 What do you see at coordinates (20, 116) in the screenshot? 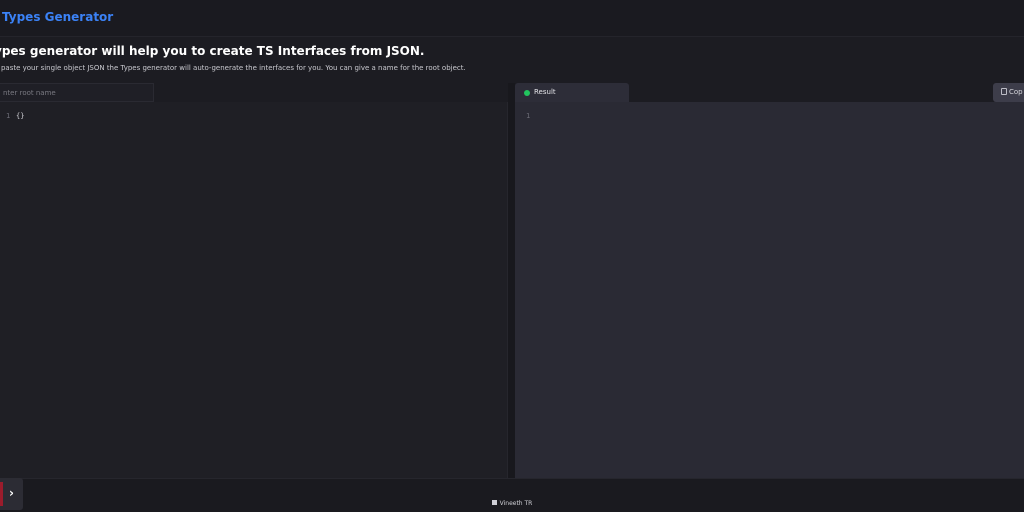
I see `code-line: {}` at bounding box center [20, 116].